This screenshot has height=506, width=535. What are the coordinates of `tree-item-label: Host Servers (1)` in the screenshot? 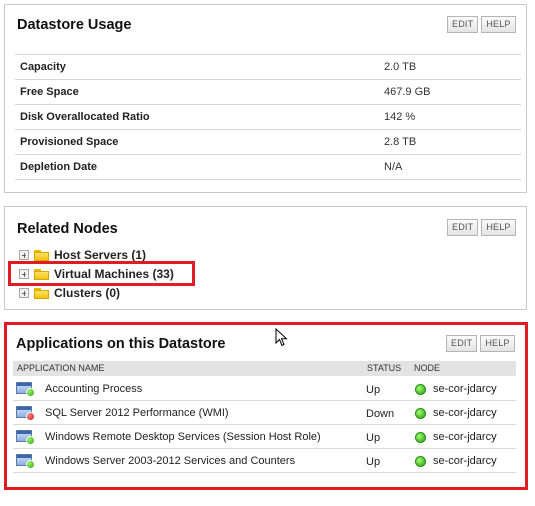 It's located at (100, 255).